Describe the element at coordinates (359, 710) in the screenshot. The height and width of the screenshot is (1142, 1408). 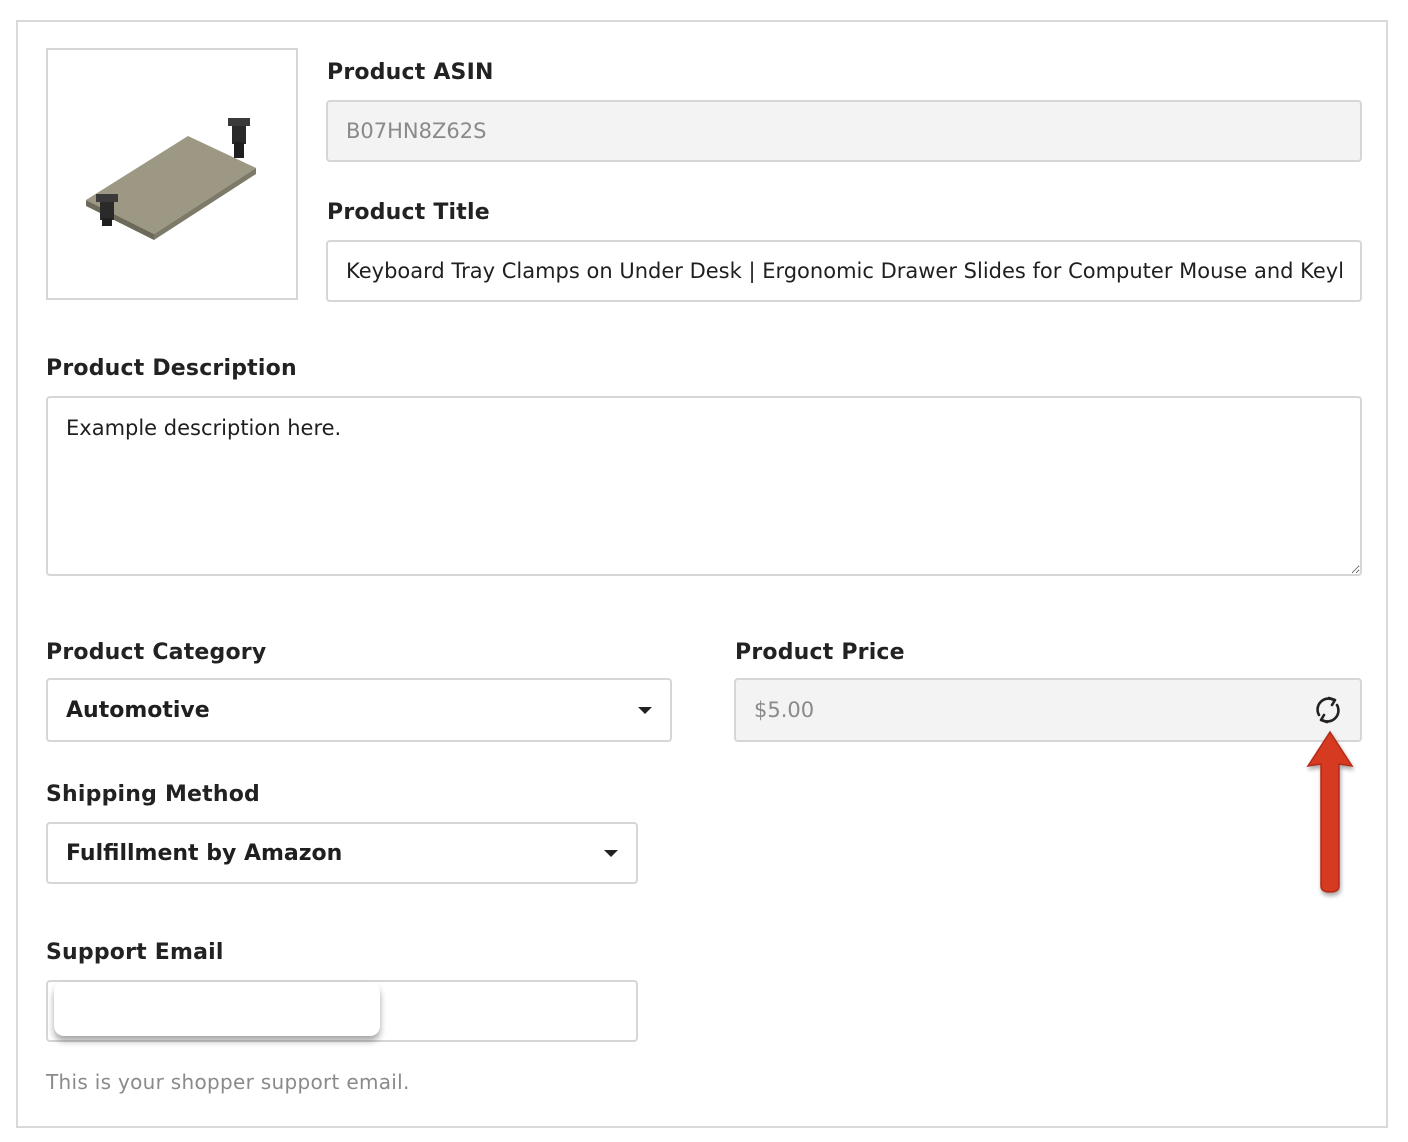
I see `category-select: Automotive` at that location.